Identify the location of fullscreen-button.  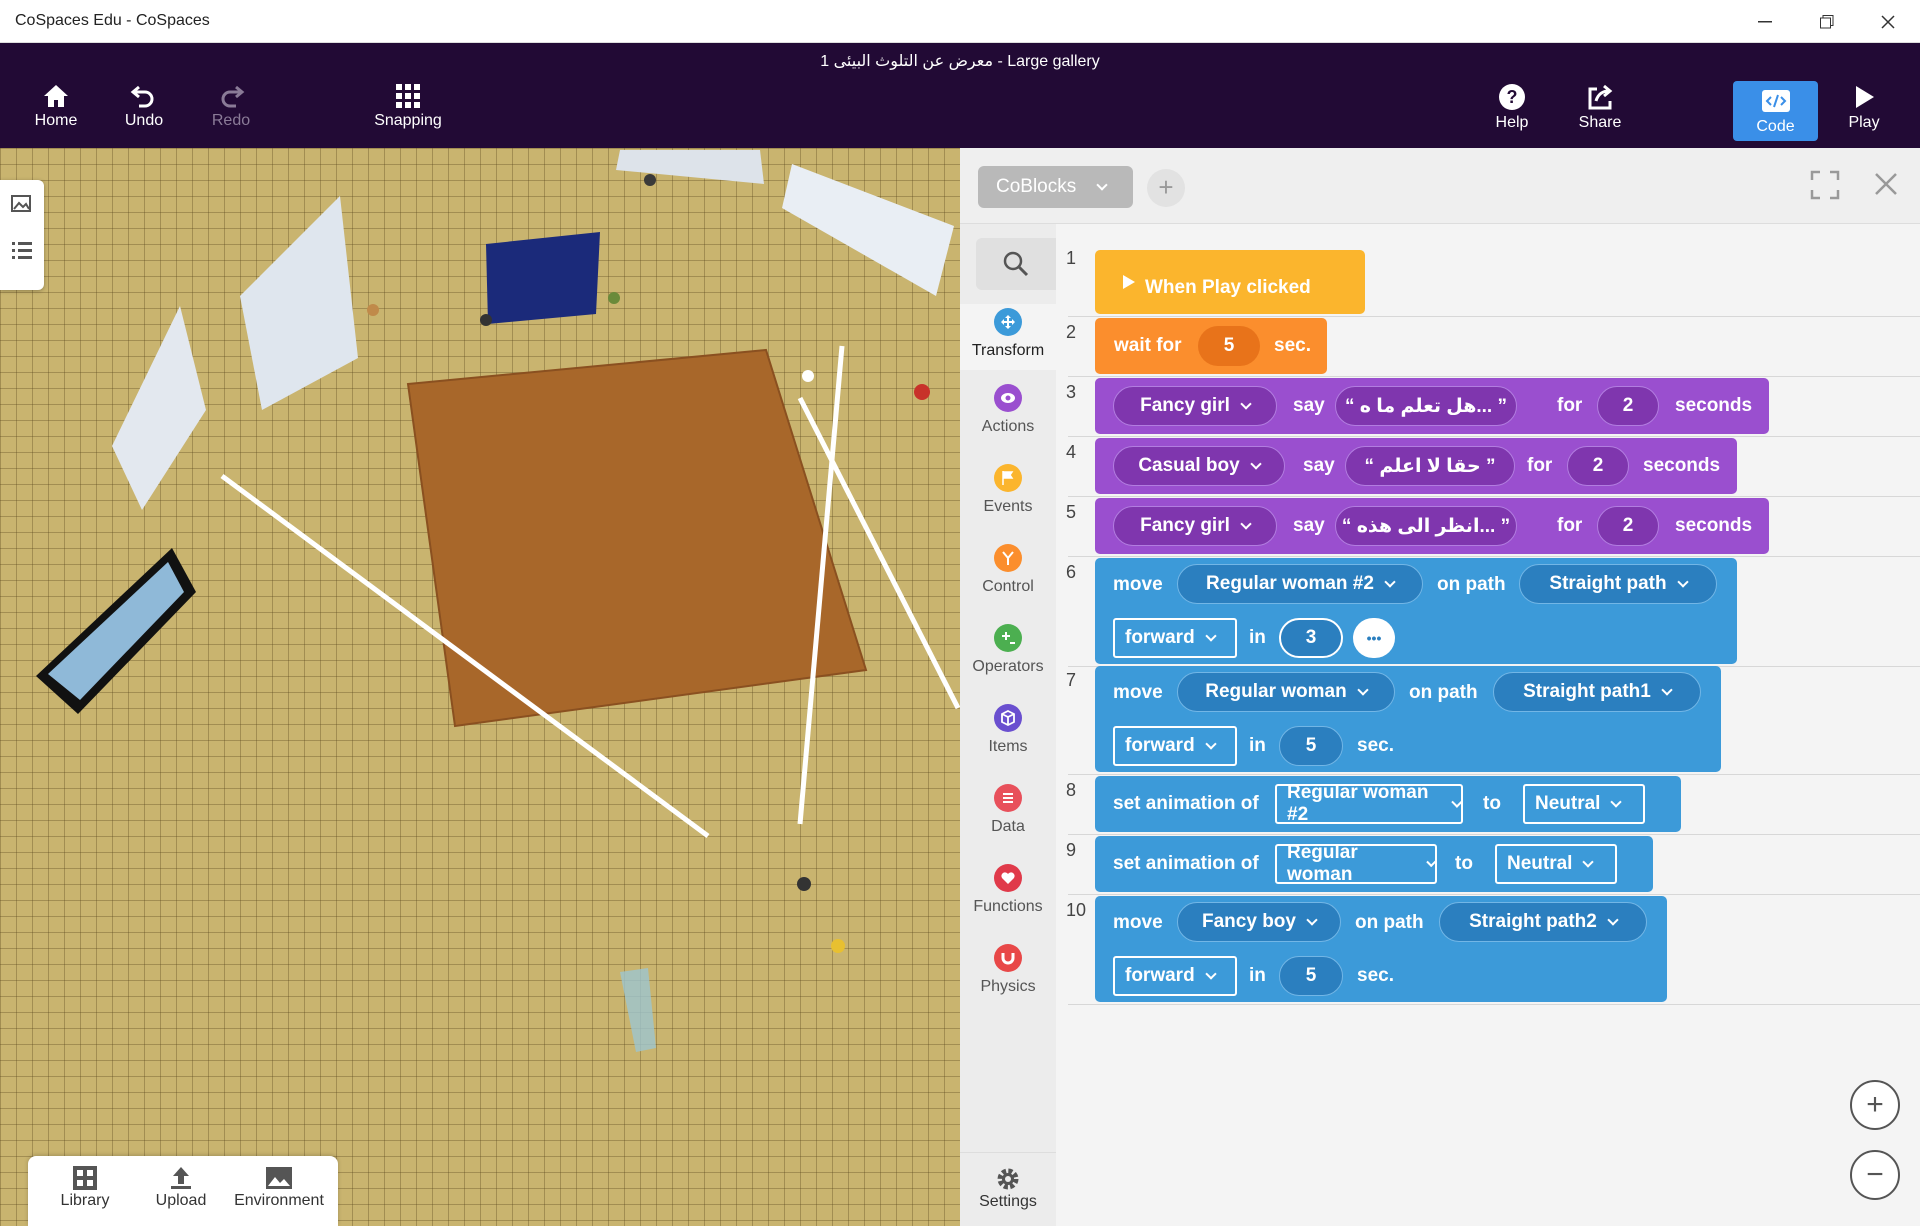
(1825, 187).